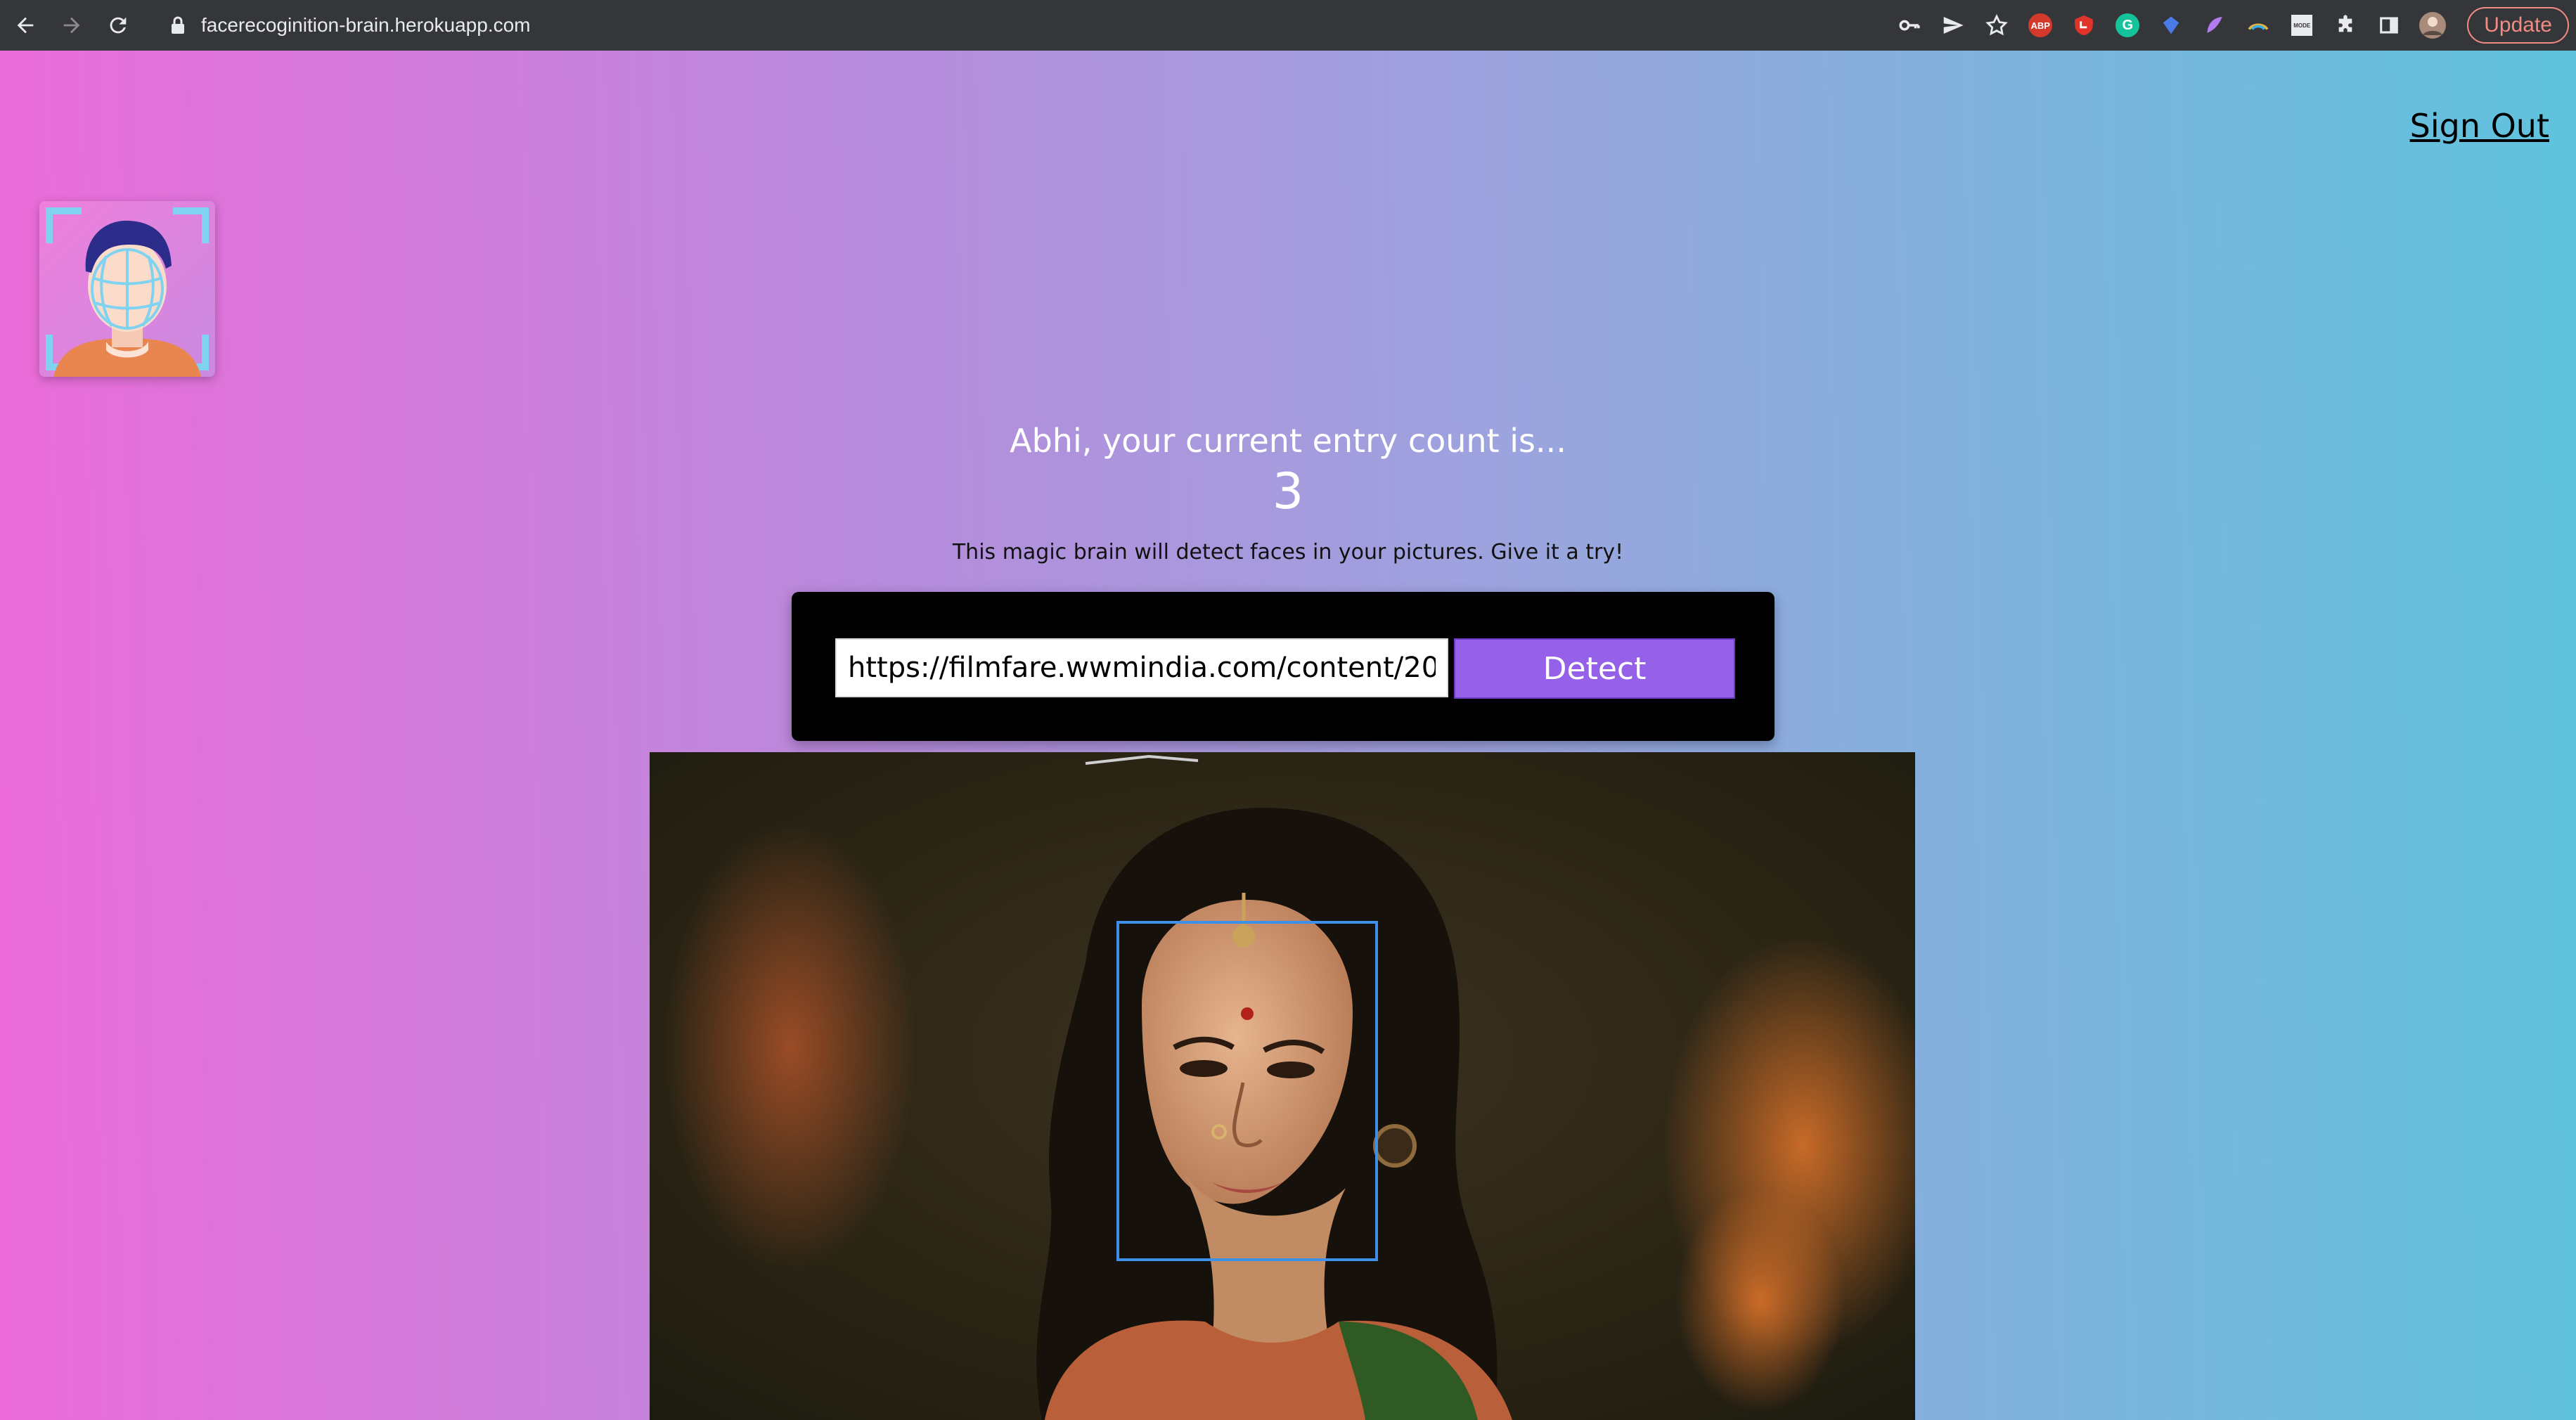 This screenshot has width=2576, height=1420. I want to click on lock-icon, so click(177, 25).